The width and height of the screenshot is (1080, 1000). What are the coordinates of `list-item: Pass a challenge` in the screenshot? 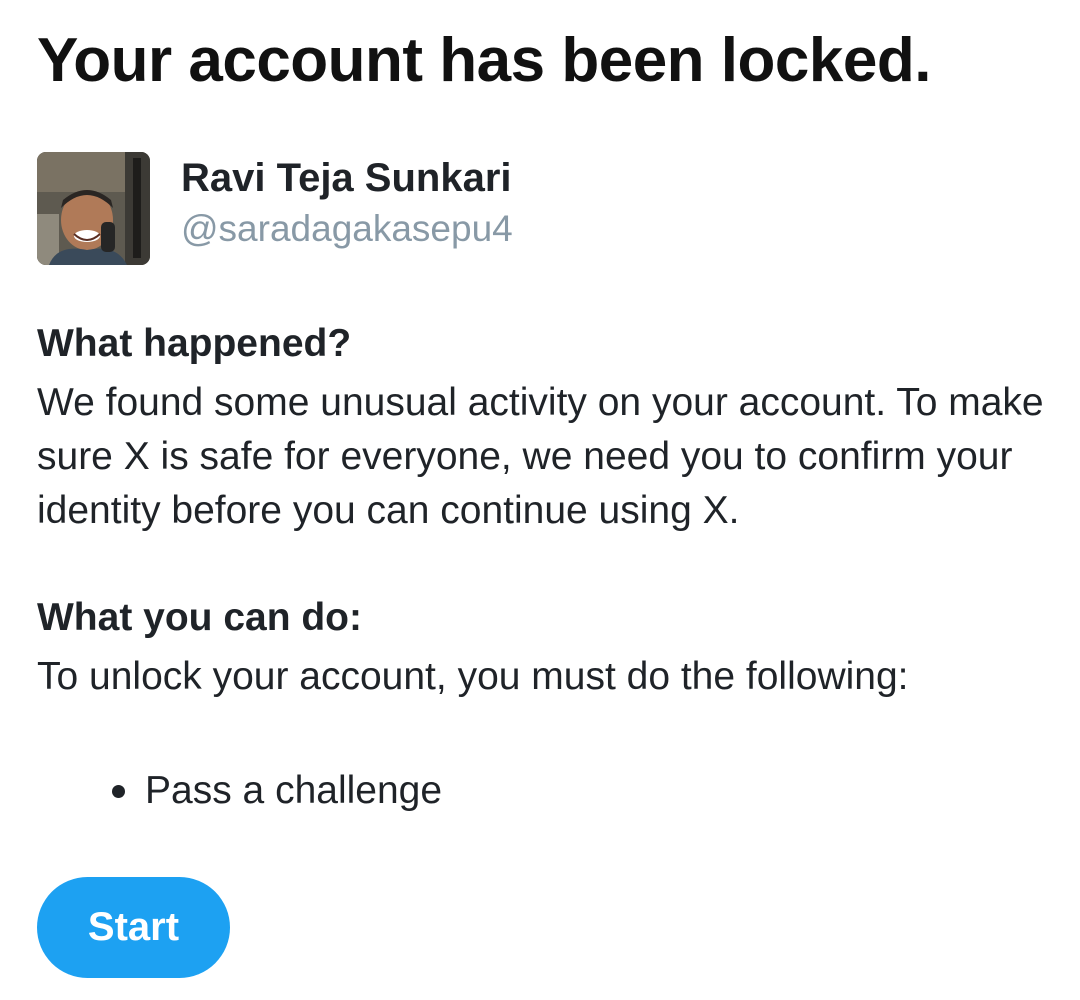 It's located at (274, 791).